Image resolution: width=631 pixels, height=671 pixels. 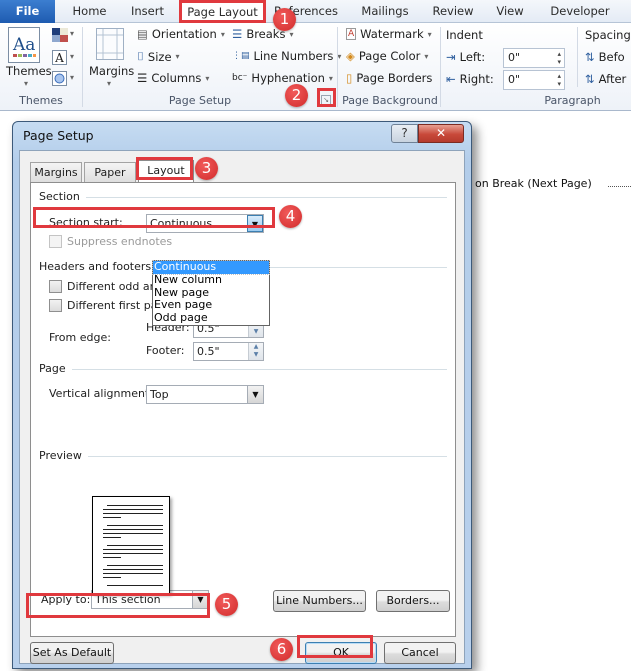 I want to click on set-as-default-button: Set As Default, so click(x=72, y=653).